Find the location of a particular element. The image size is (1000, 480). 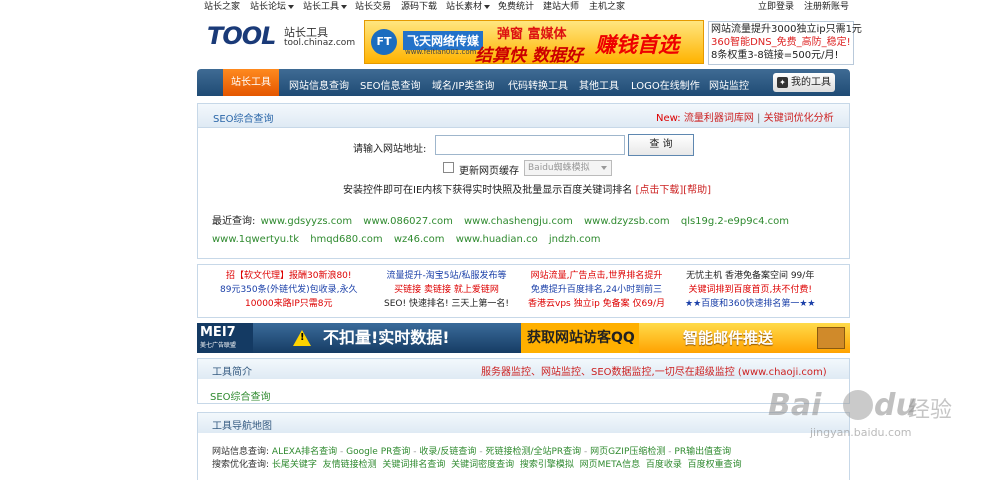

nav-item-other-tools: 其他工具 is located at coordinates (599, 84).